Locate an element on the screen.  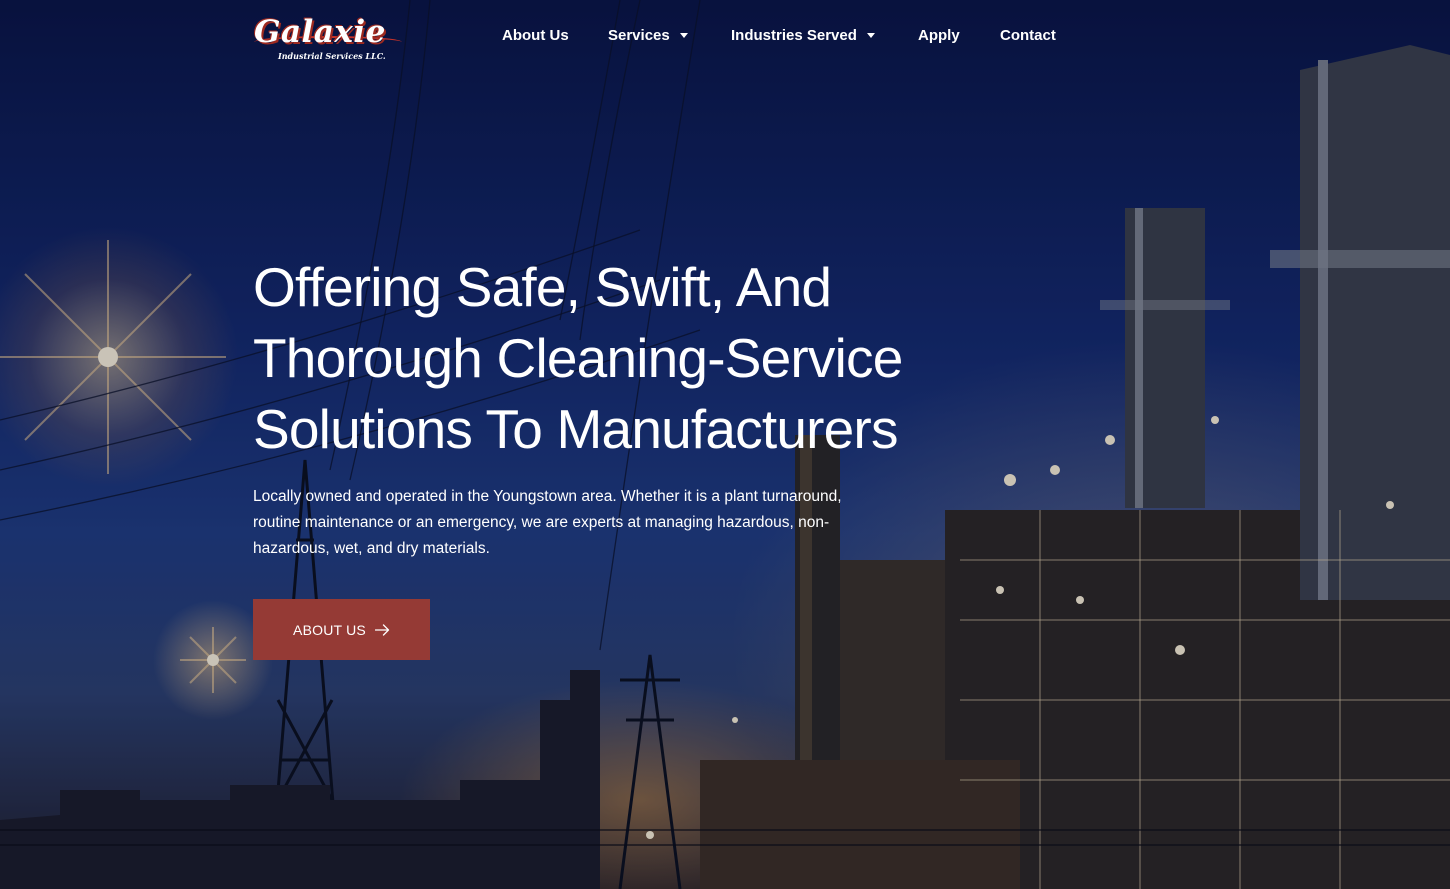
galaxie-logo: Galaxie Industrial Services LLC. is located at coordinates (329, 39).